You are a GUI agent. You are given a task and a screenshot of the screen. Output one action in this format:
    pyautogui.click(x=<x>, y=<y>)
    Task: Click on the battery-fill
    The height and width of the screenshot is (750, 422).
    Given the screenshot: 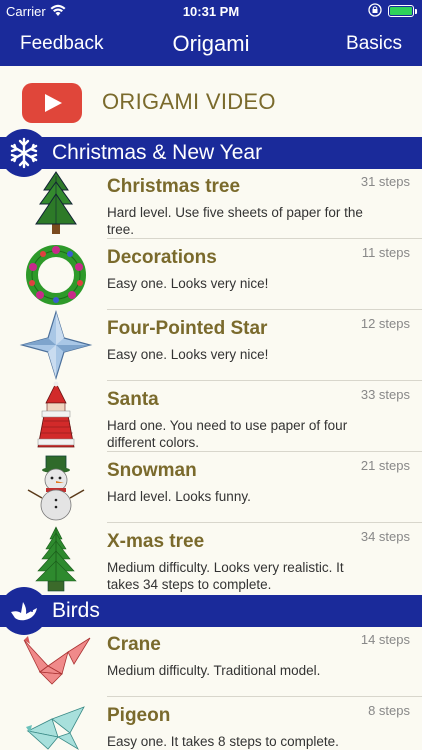 What is the action you would take?
    pyautogui.click(x=401, y=11)
    